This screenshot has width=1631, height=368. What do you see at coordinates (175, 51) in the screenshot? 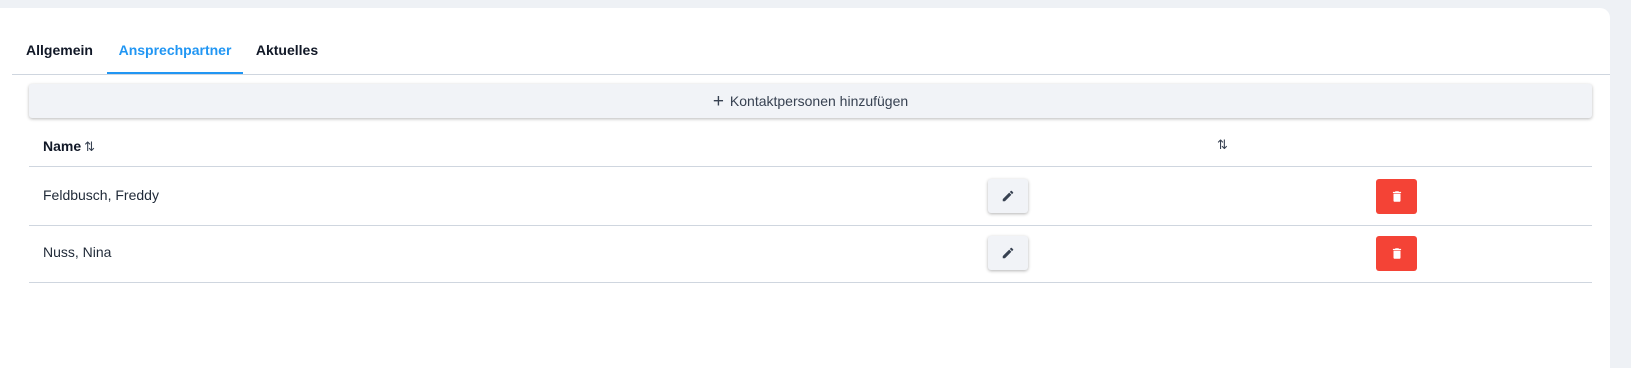
I see `tab-ansprechpartner: Ansprechpartner` at bounding box center [175, 51].